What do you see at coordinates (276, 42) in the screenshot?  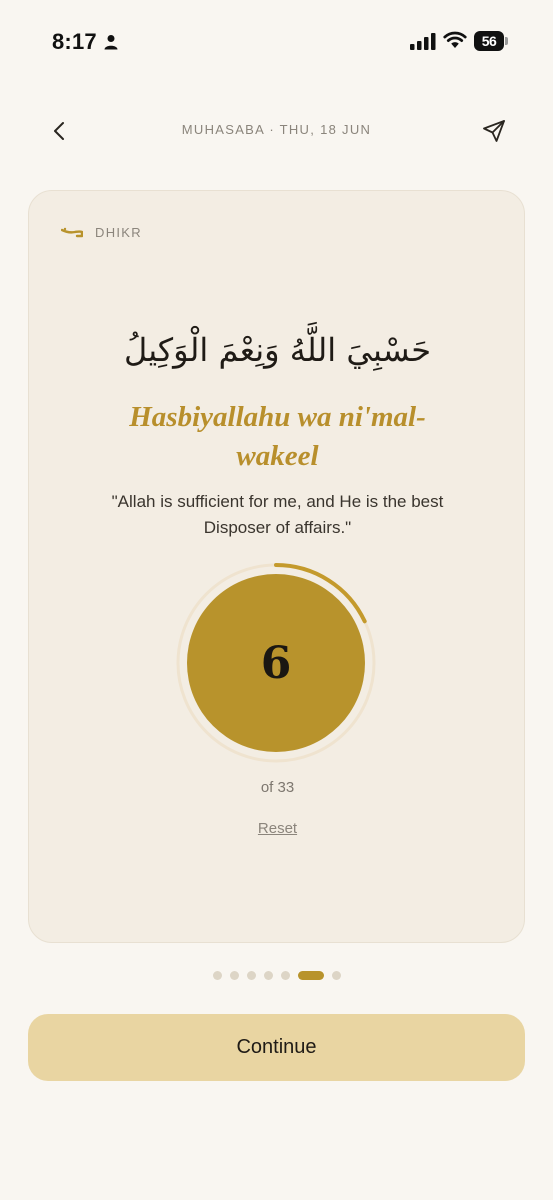 I see `status-bar: 8:17 56` at bounding box center [276, 42].